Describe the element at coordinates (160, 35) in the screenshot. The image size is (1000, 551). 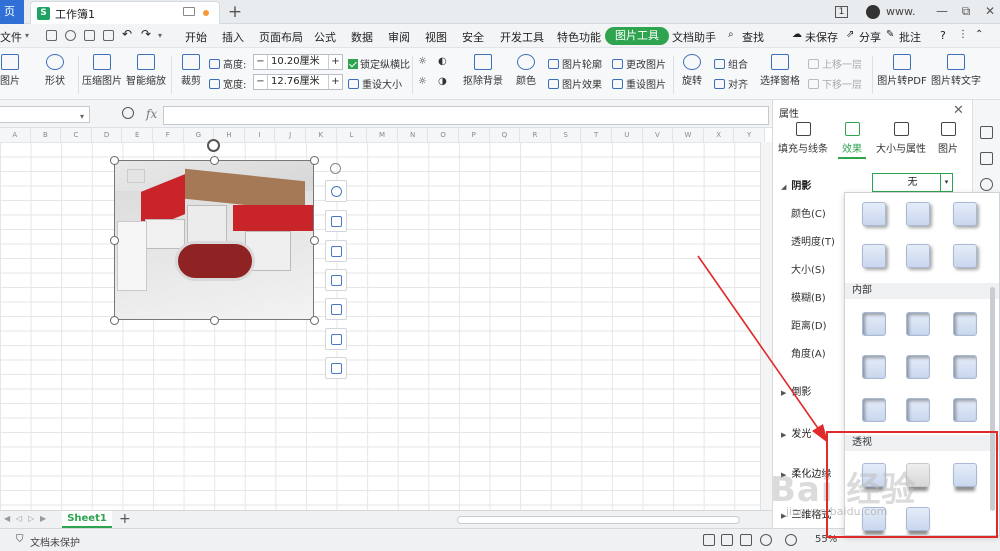
I see `quick-access-dropdown-icon: ▾` at that location.